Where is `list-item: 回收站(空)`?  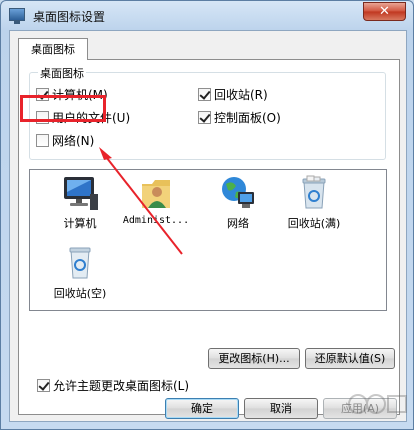
list-item: 回收站(空) is located at coordinates (80, 272).